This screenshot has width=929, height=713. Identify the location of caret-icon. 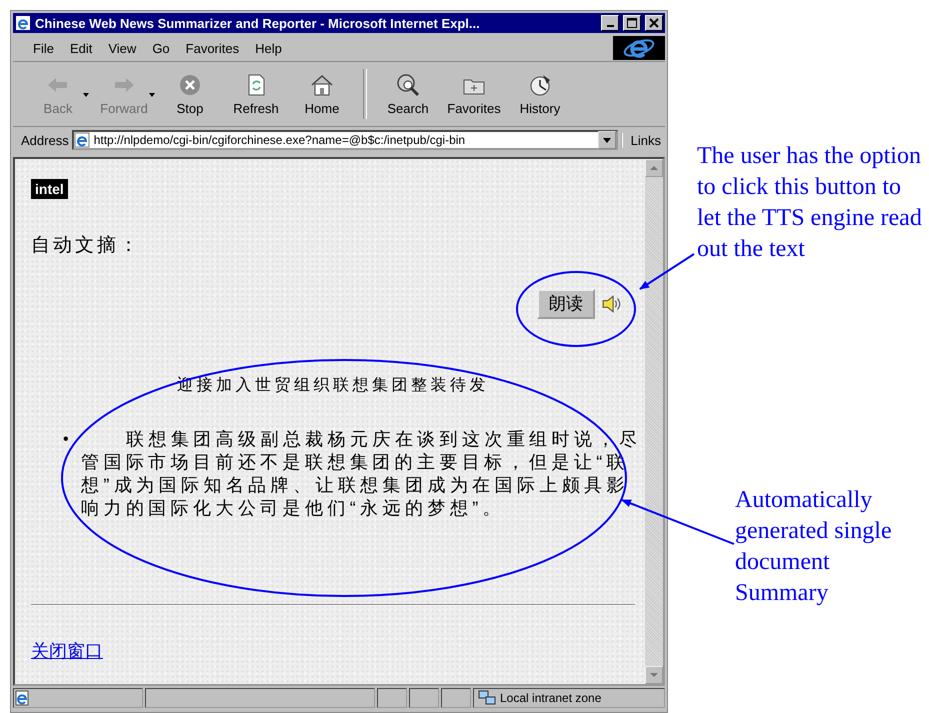
(606, 140).